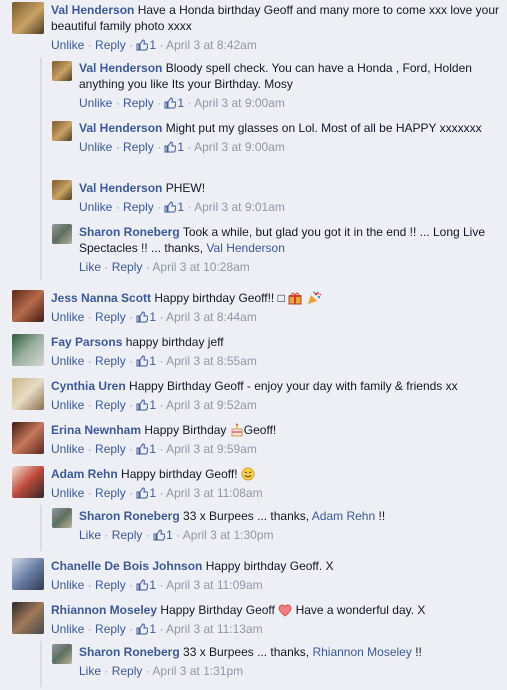 This screenshot has width=507, height=690. What do you see at coordinates (211, 317) in the screenshot?
I see `comment-timestamp: April 3 at 8:44am` at bounding box center [211, 317].